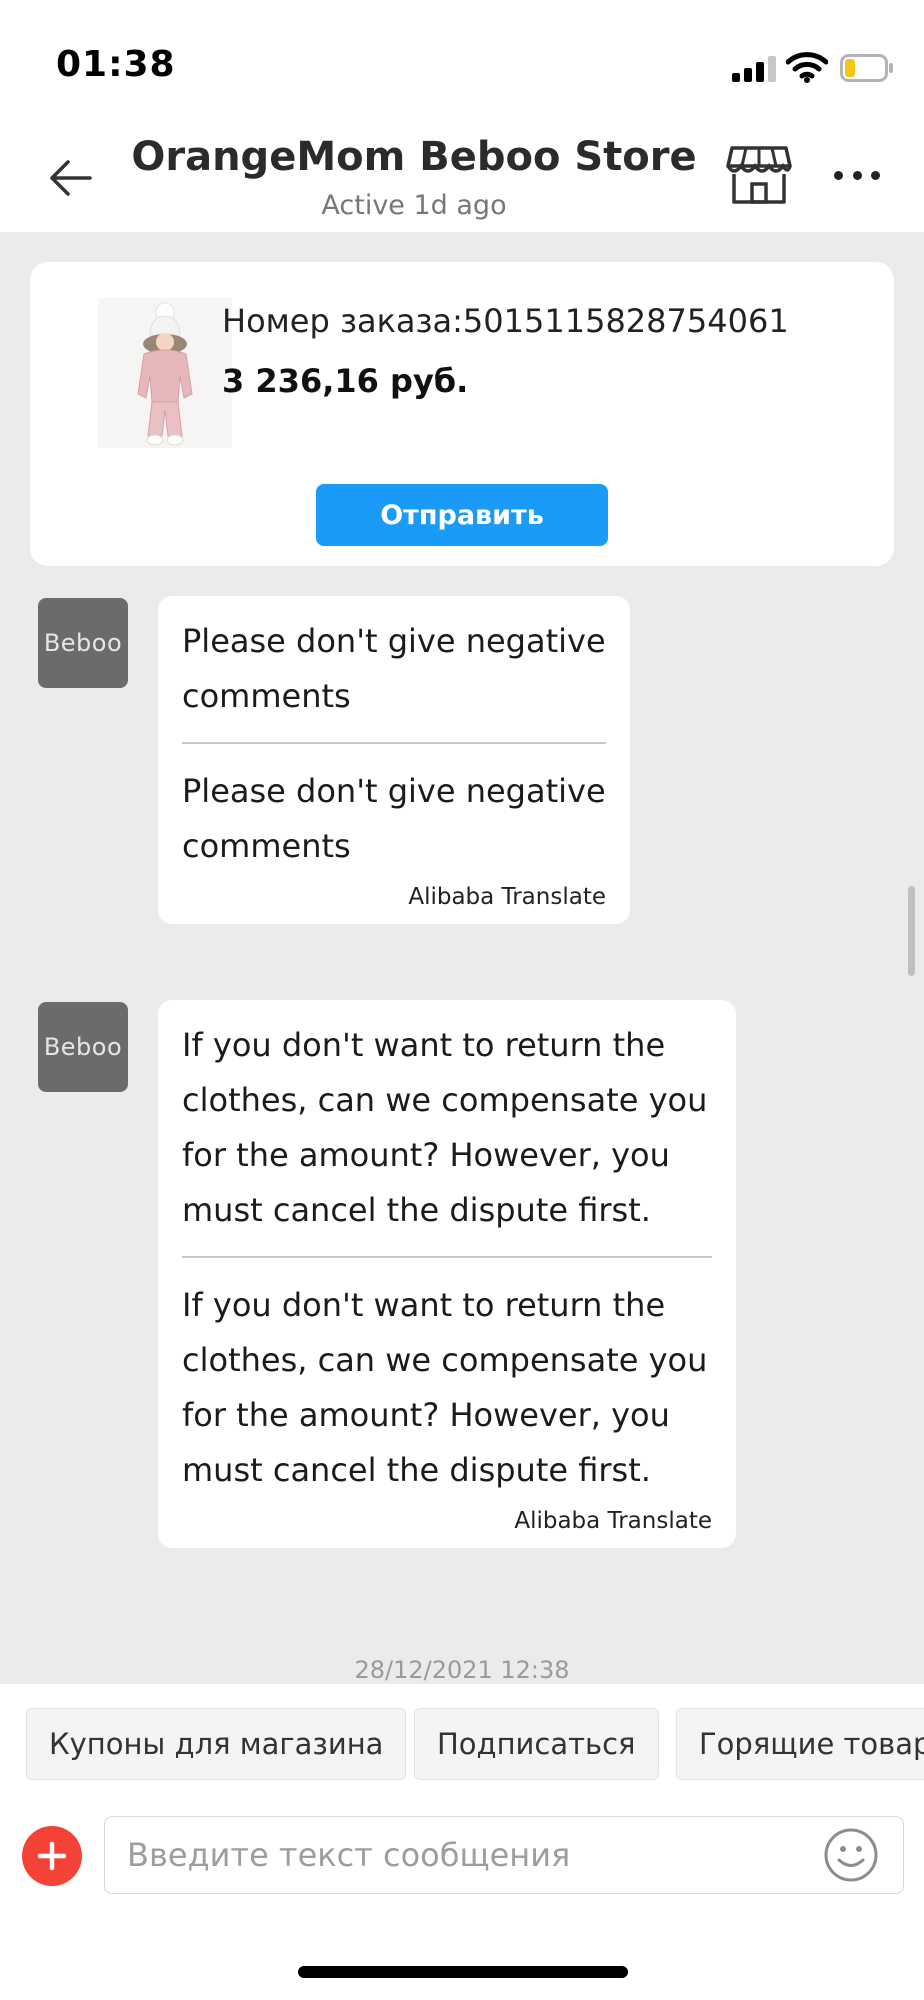  Describe the element at coordinates (866, 68) in the screenshot. I see `battery-icon` at that location.